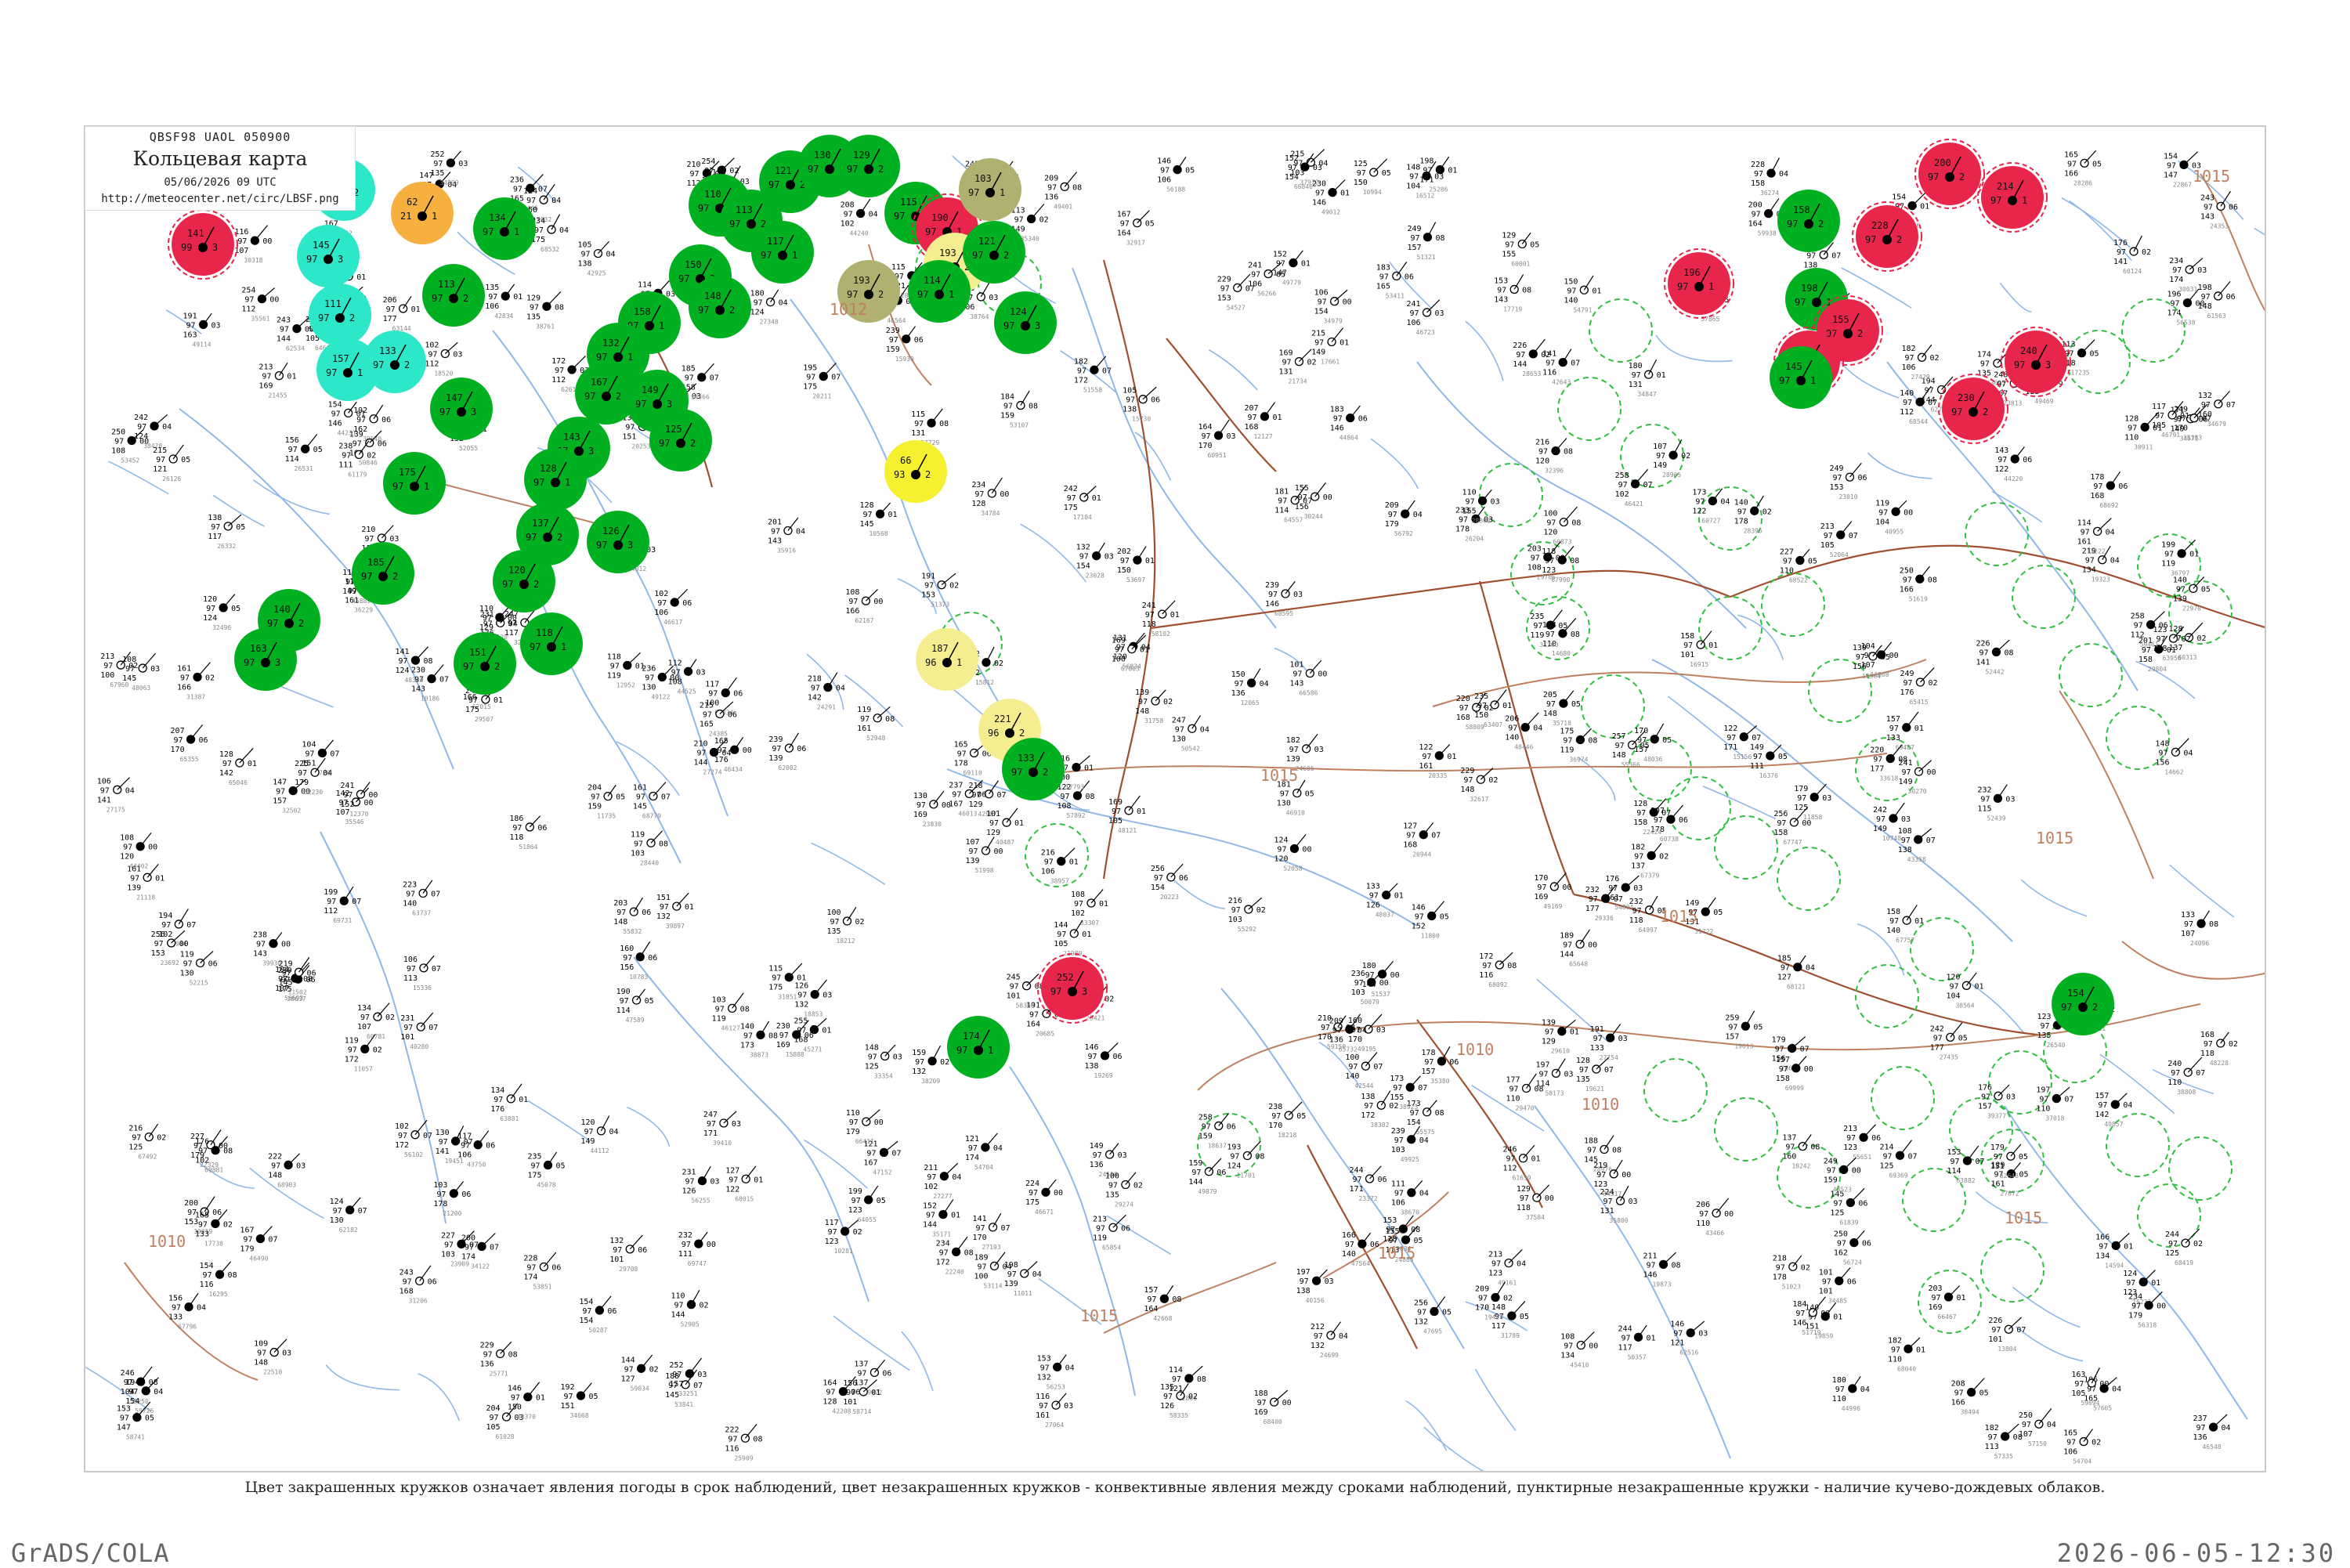 The height and width of the screenshot is (1568, 2350). I want to click on svg-text: 138, so click(1092, 1066).